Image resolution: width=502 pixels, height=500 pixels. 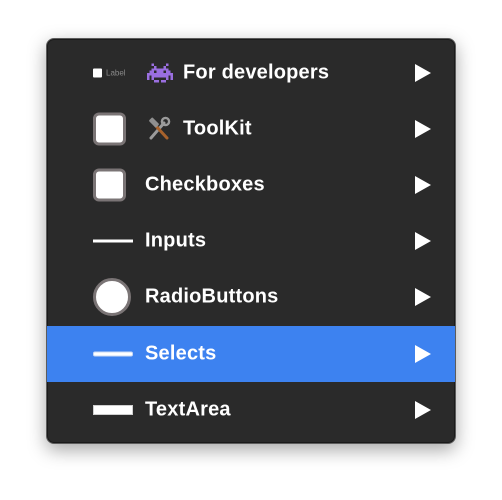 What do you see at coordinates (176, 240) in the screenshot?
I see `menu-item-label: Inputs` at bounding box center [176, 240].